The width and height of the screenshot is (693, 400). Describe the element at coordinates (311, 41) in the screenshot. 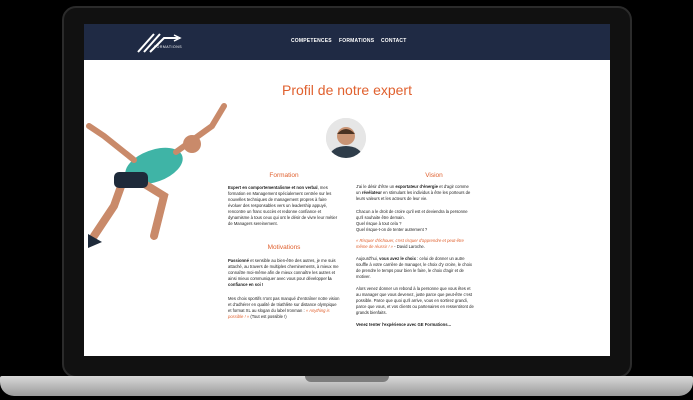

I see `nav-competences: COMPETENCES` at that location.